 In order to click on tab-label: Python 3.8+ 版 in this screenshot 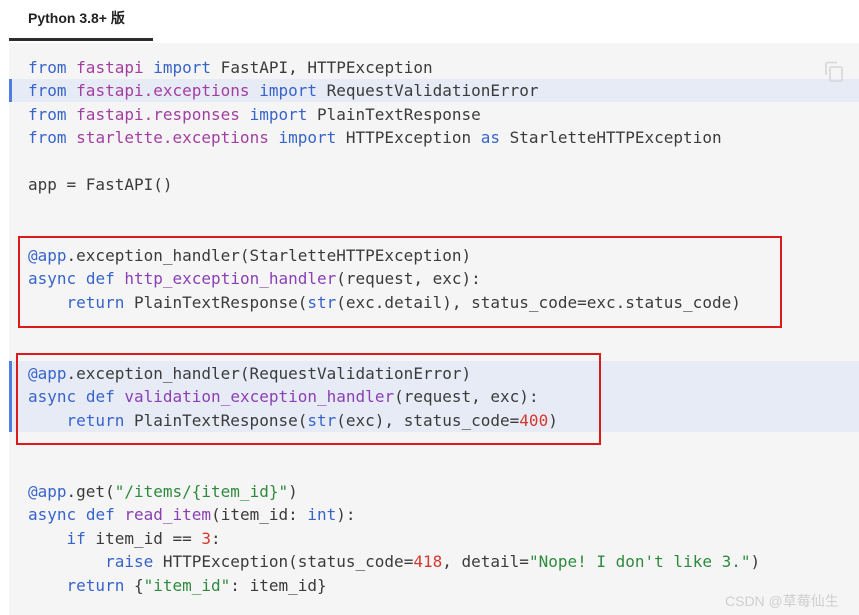, I will do `click(76, 18)`.